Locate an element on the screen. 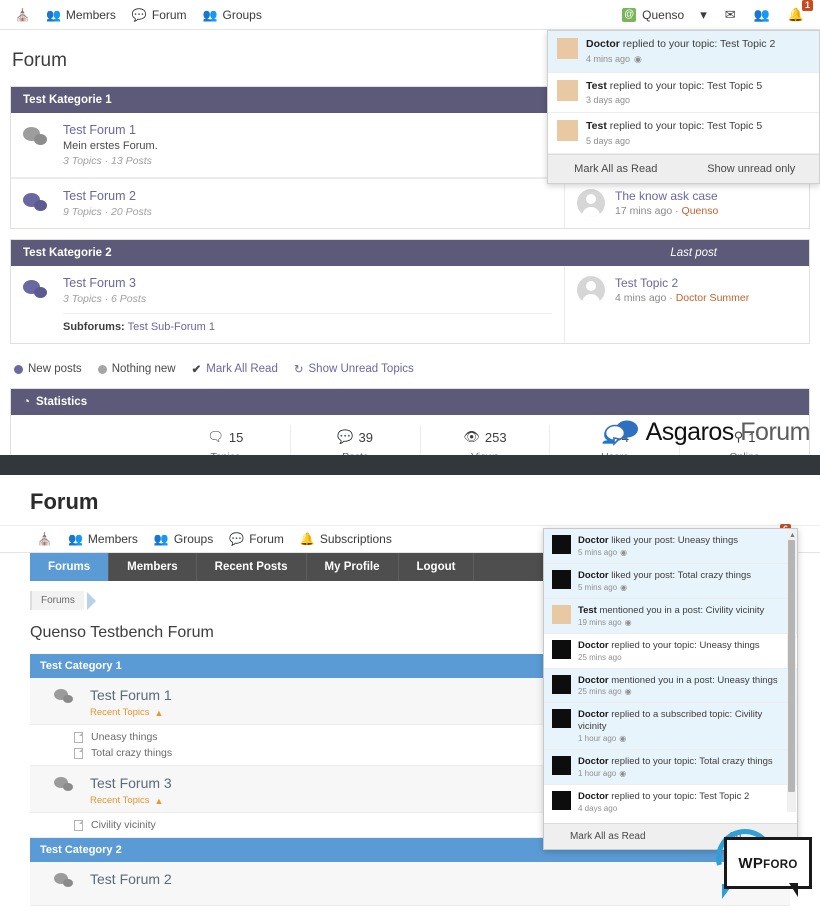  wpforo-logo: WPFORO is located at coordinates (758, 859).